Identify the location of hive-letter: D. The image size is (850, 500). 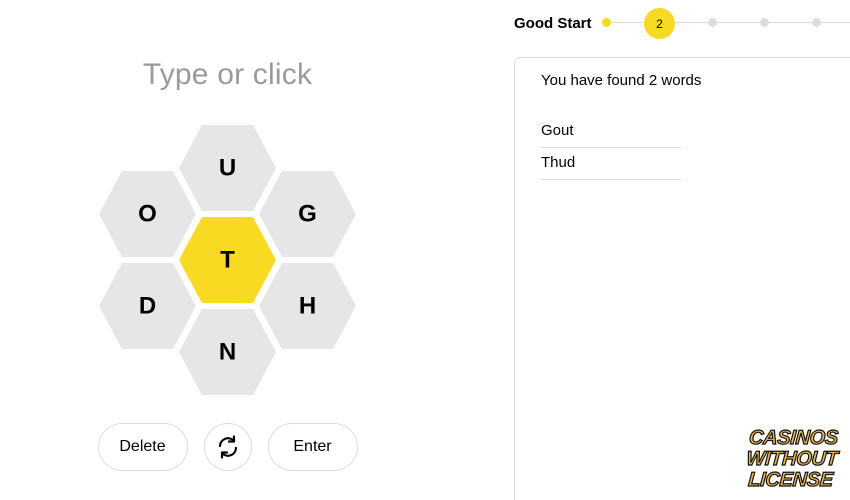
(147, 306).